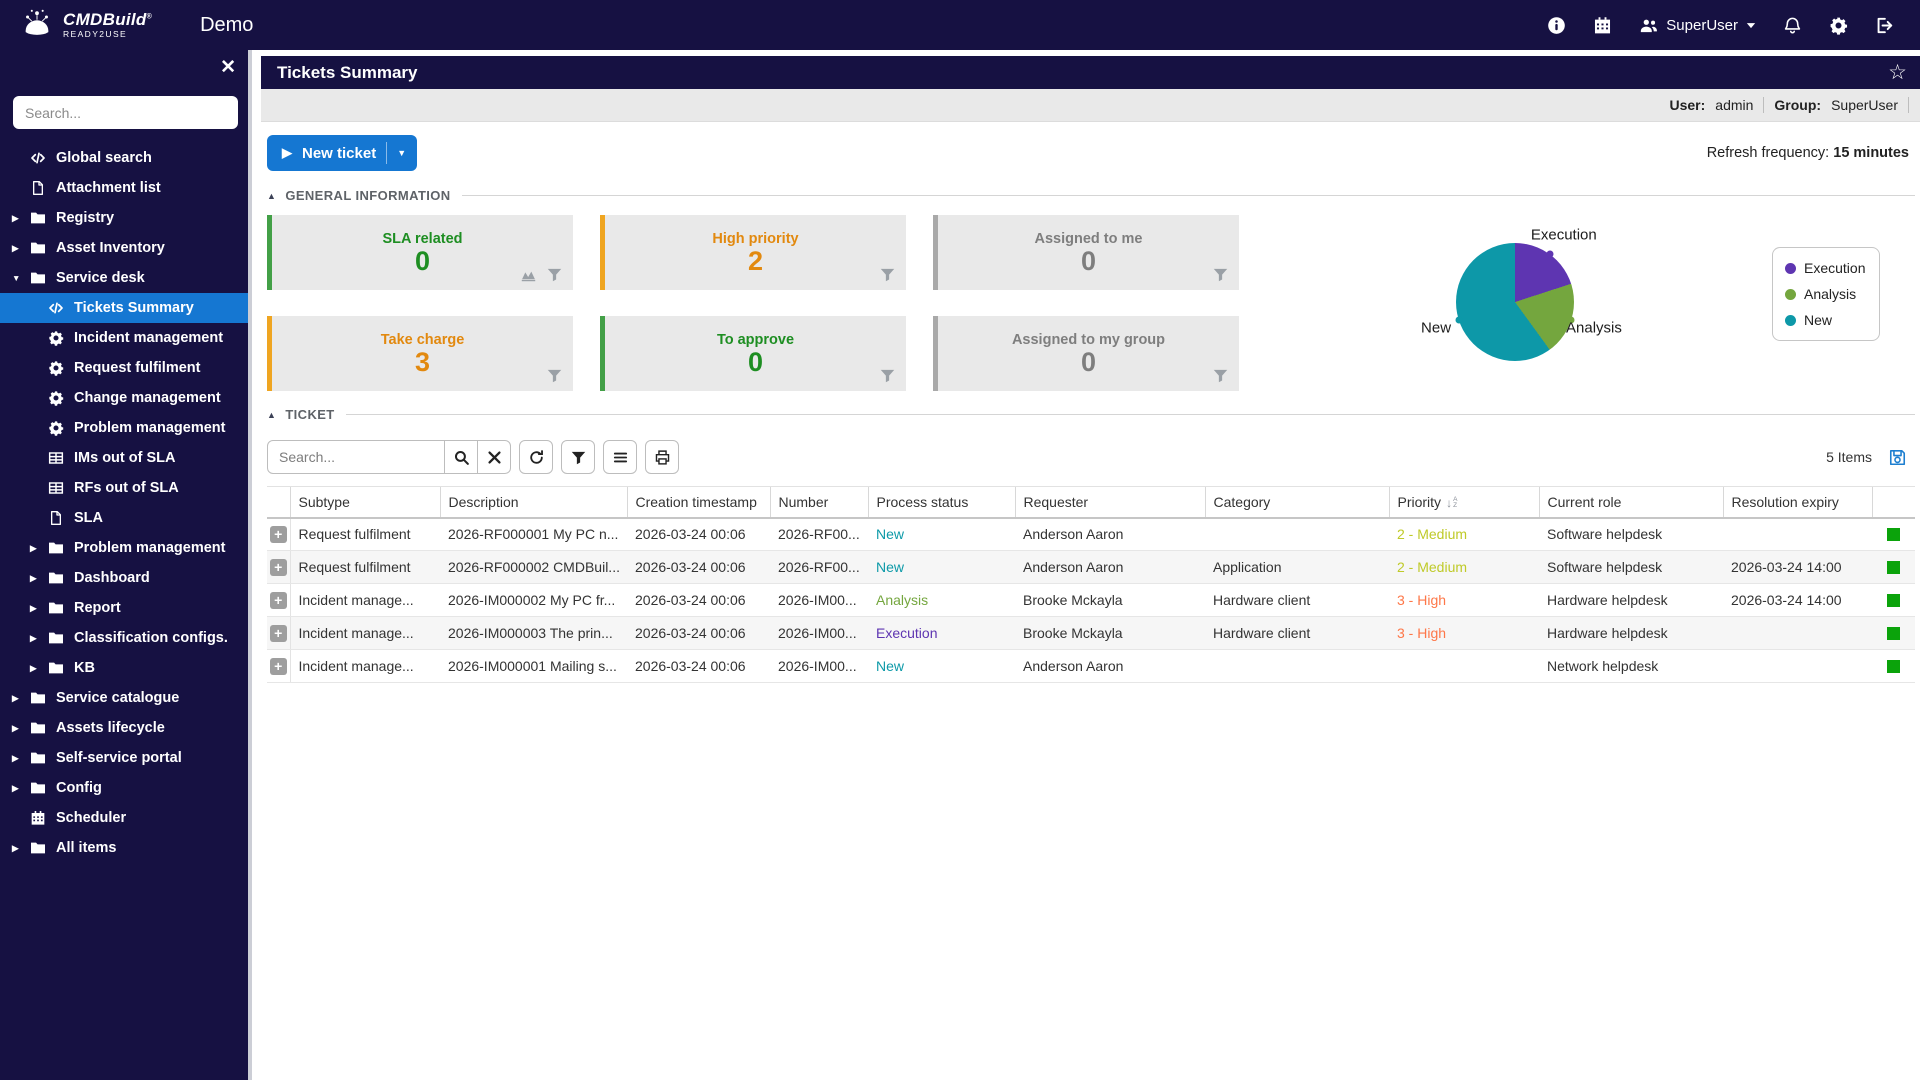 The width and height of the screenshot is (1920, 1080). I want to click on sidebar-item-tickets-summary: Tickets Summary, so click(126, 308).